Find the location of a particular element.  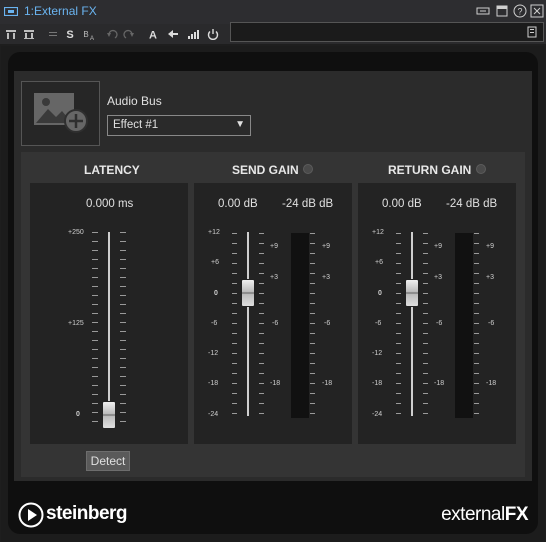

preset-field is located at coordinates (387, 32).